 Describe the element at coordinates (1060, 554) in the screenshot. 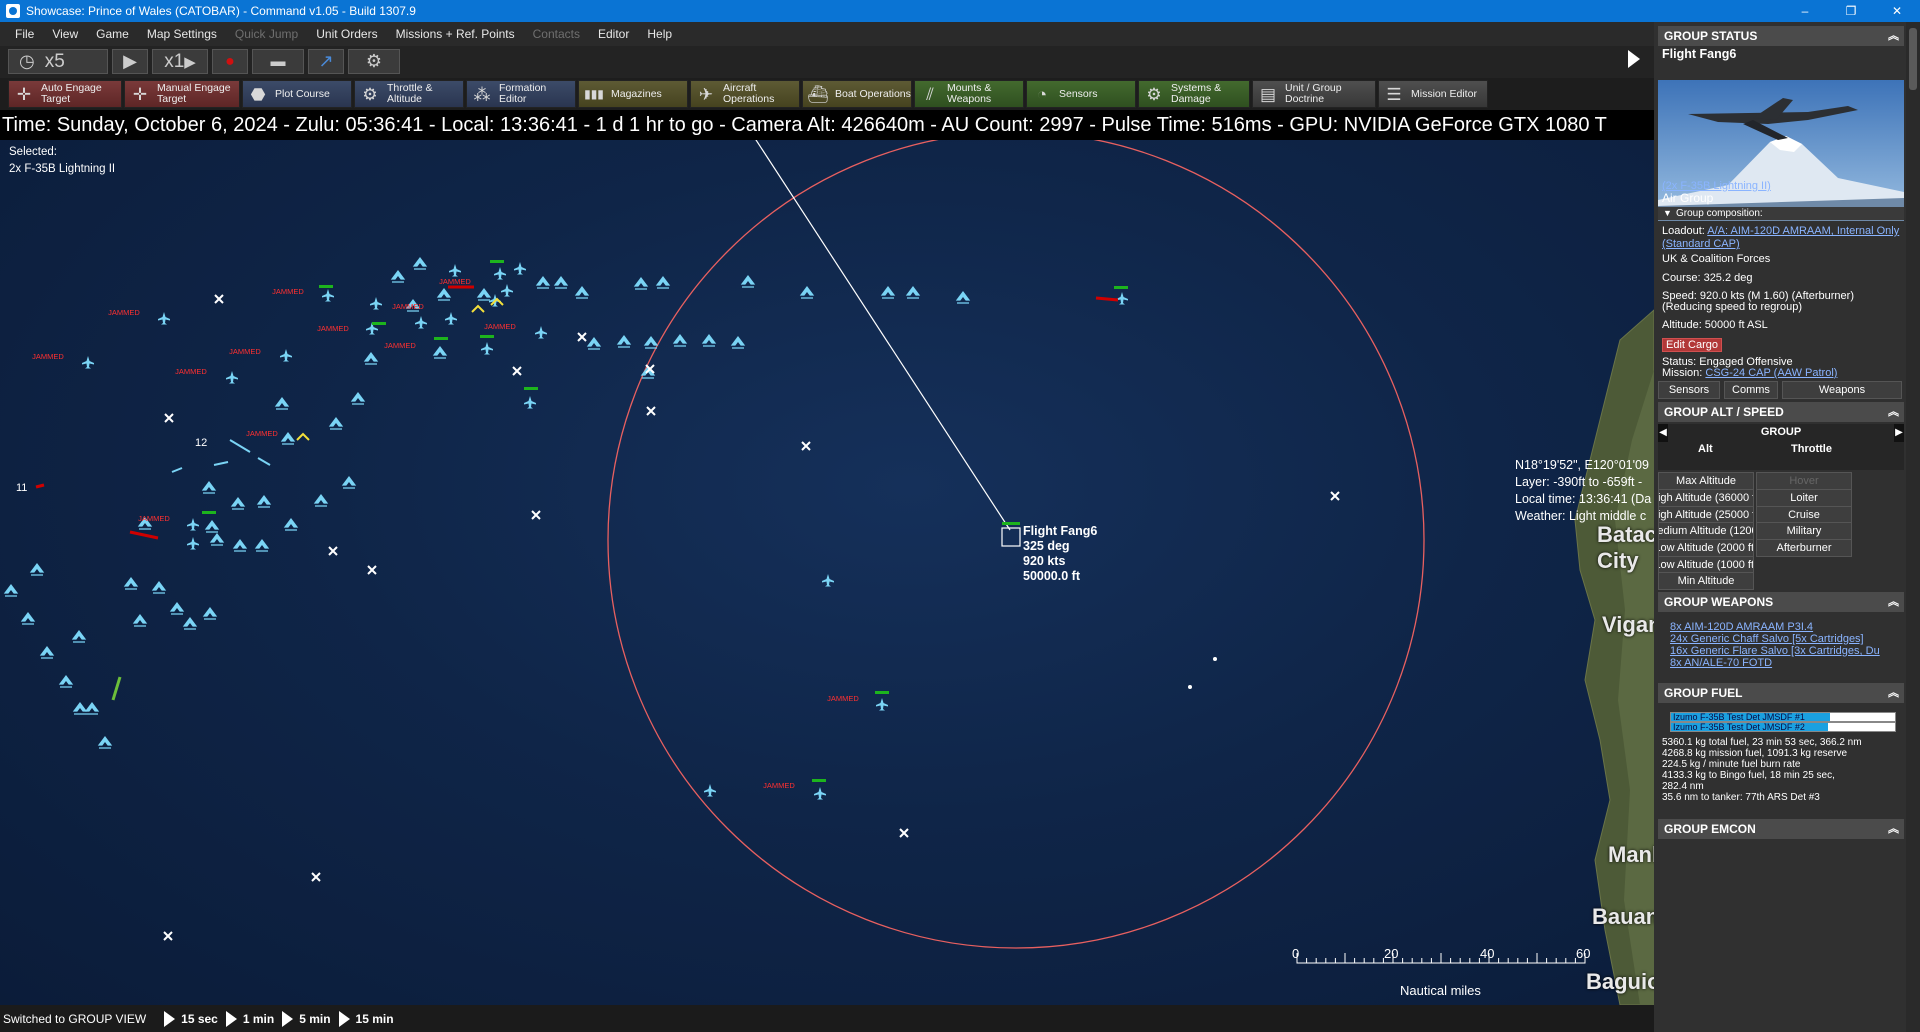

I see `selected-unit-label: Flight Fang6 325 deg 920 kts 50000.0 ft` at that location.